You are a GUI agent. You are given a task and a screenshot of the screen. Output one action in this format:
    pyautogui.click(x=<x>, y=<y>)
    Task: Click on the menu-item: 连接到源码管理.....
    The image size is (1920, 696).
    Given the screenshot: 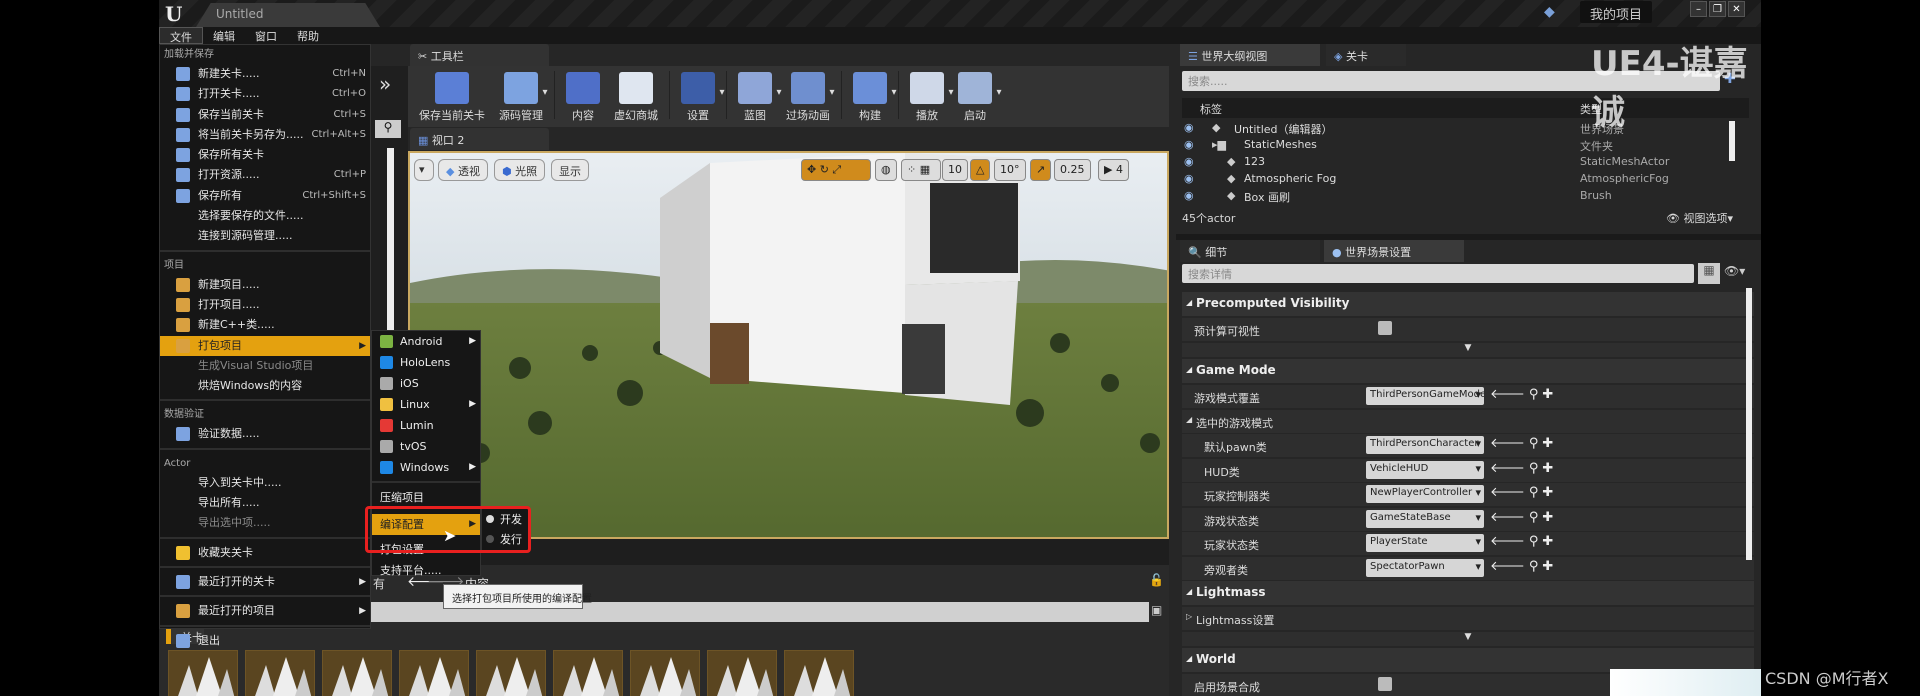 What is the action you would take?
    pyautogui.click(x=265, y=236)
    